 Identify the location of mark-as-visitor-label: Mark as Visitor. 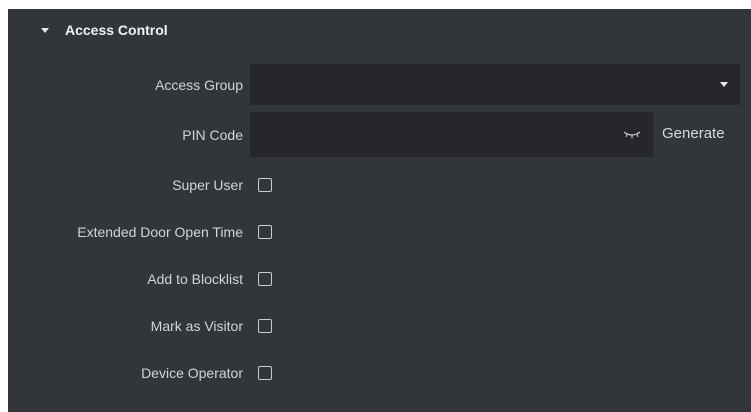
(196, 326).